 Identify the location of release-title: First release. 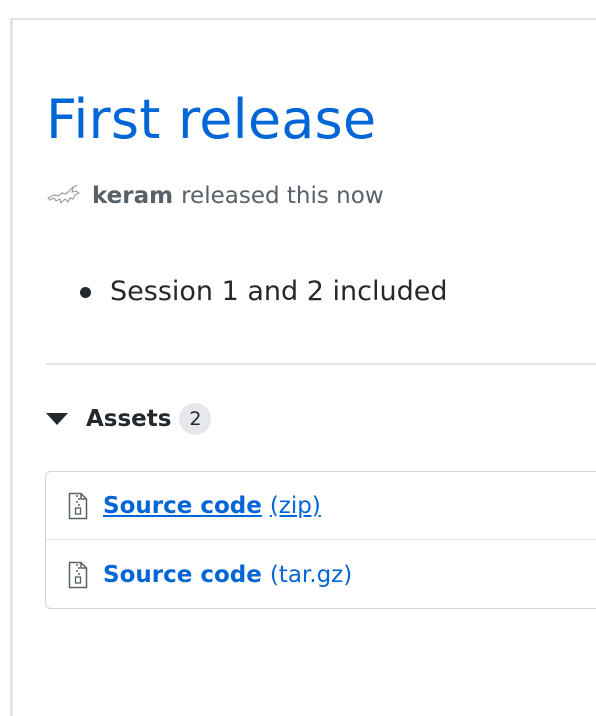
(211, 120).